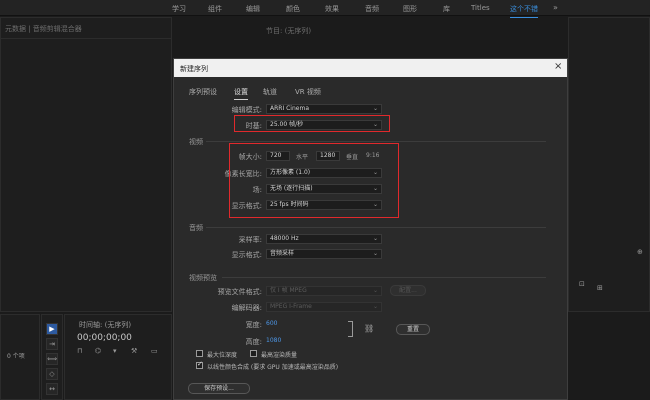  What do you see at coordinates (291, 306) in the screenshot?
I see `codec-value: MPEG I-Frame` at bounding box center [291, 306].